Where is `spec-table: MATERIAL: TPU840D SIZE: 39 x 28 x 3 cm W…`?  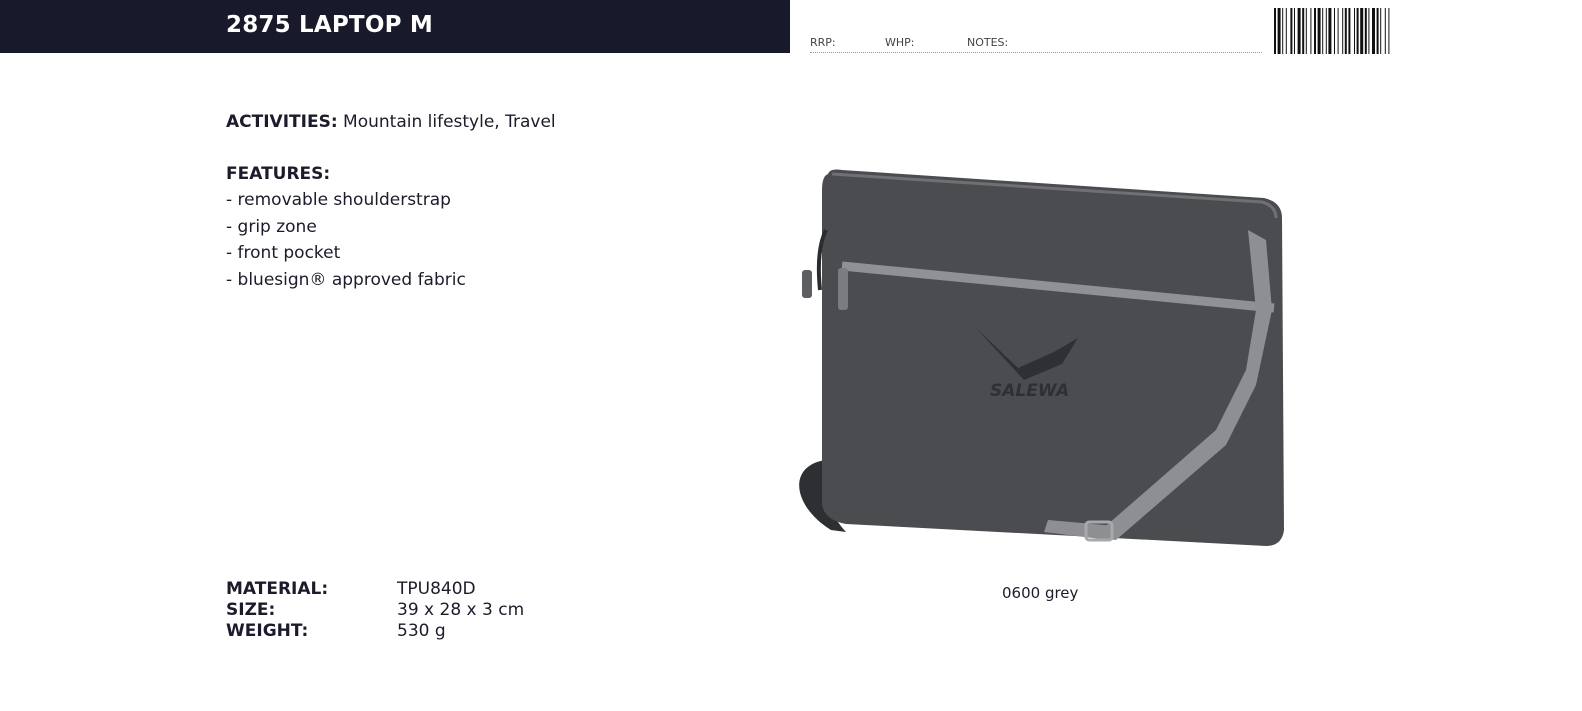
spec-table: MATERIAL: TPU840D SIZE: 39 x 28 x 3 cm W… is located at coordinates (375, 610).